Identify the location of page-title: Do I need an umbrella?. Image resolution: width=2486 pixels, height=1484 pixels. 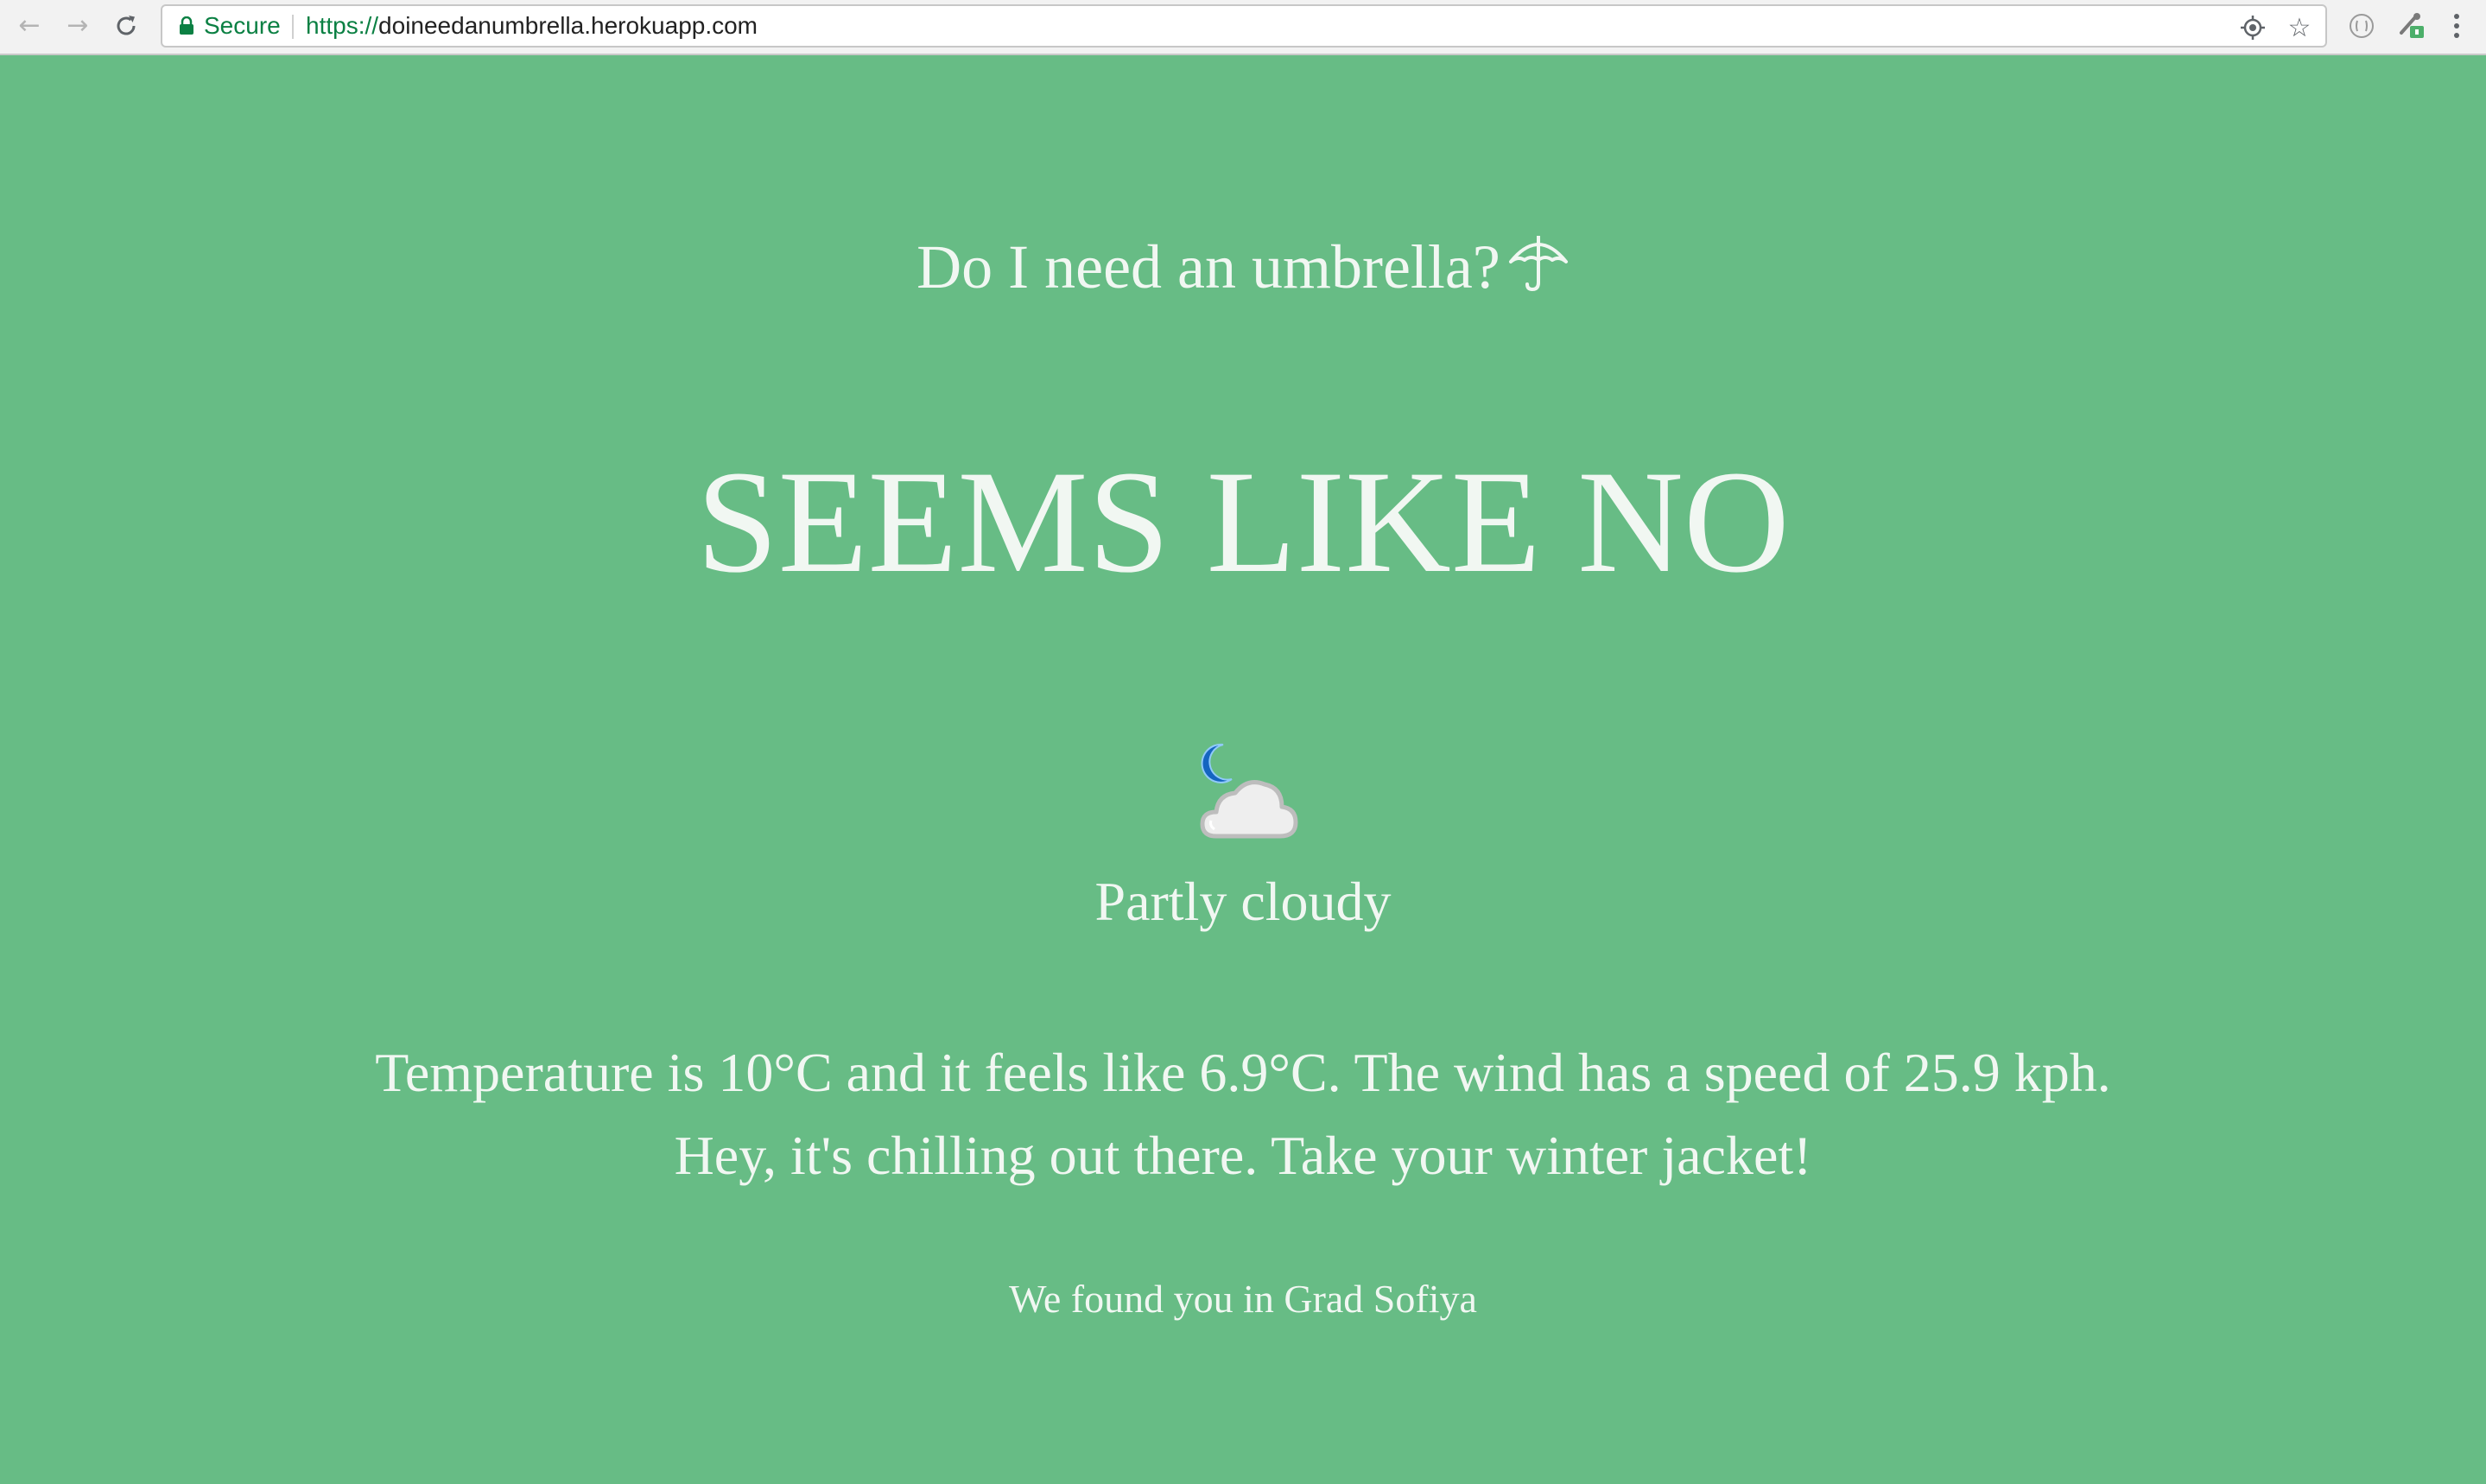
(1243, 267).